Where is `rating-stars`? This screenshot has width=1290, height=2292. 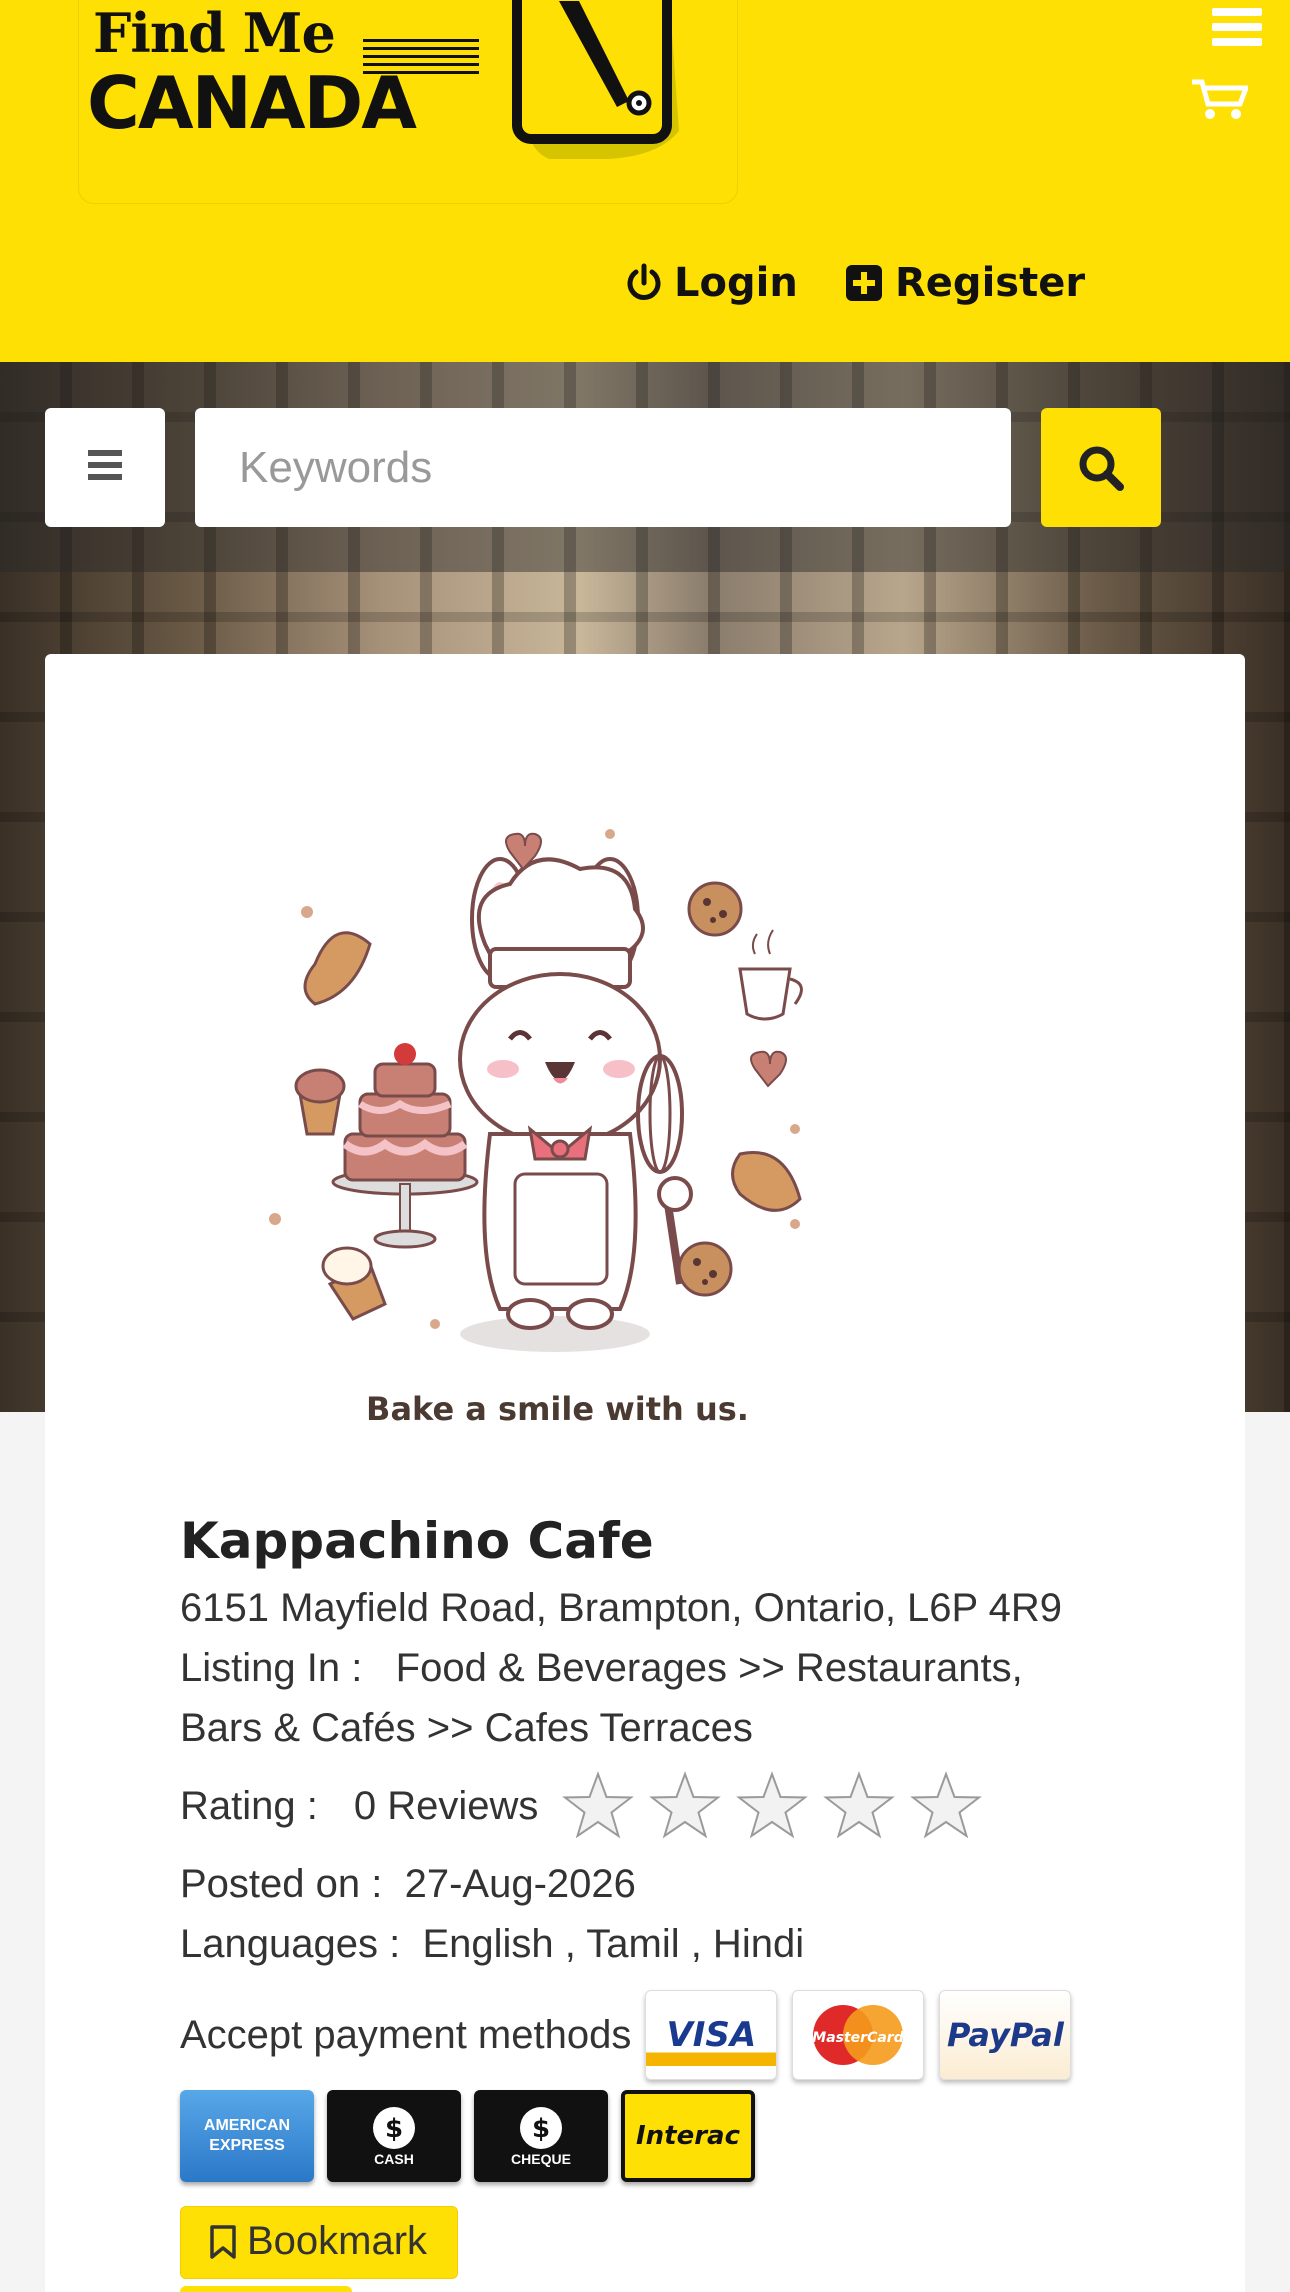
rating-stars is located at coordinates (779, 1806).